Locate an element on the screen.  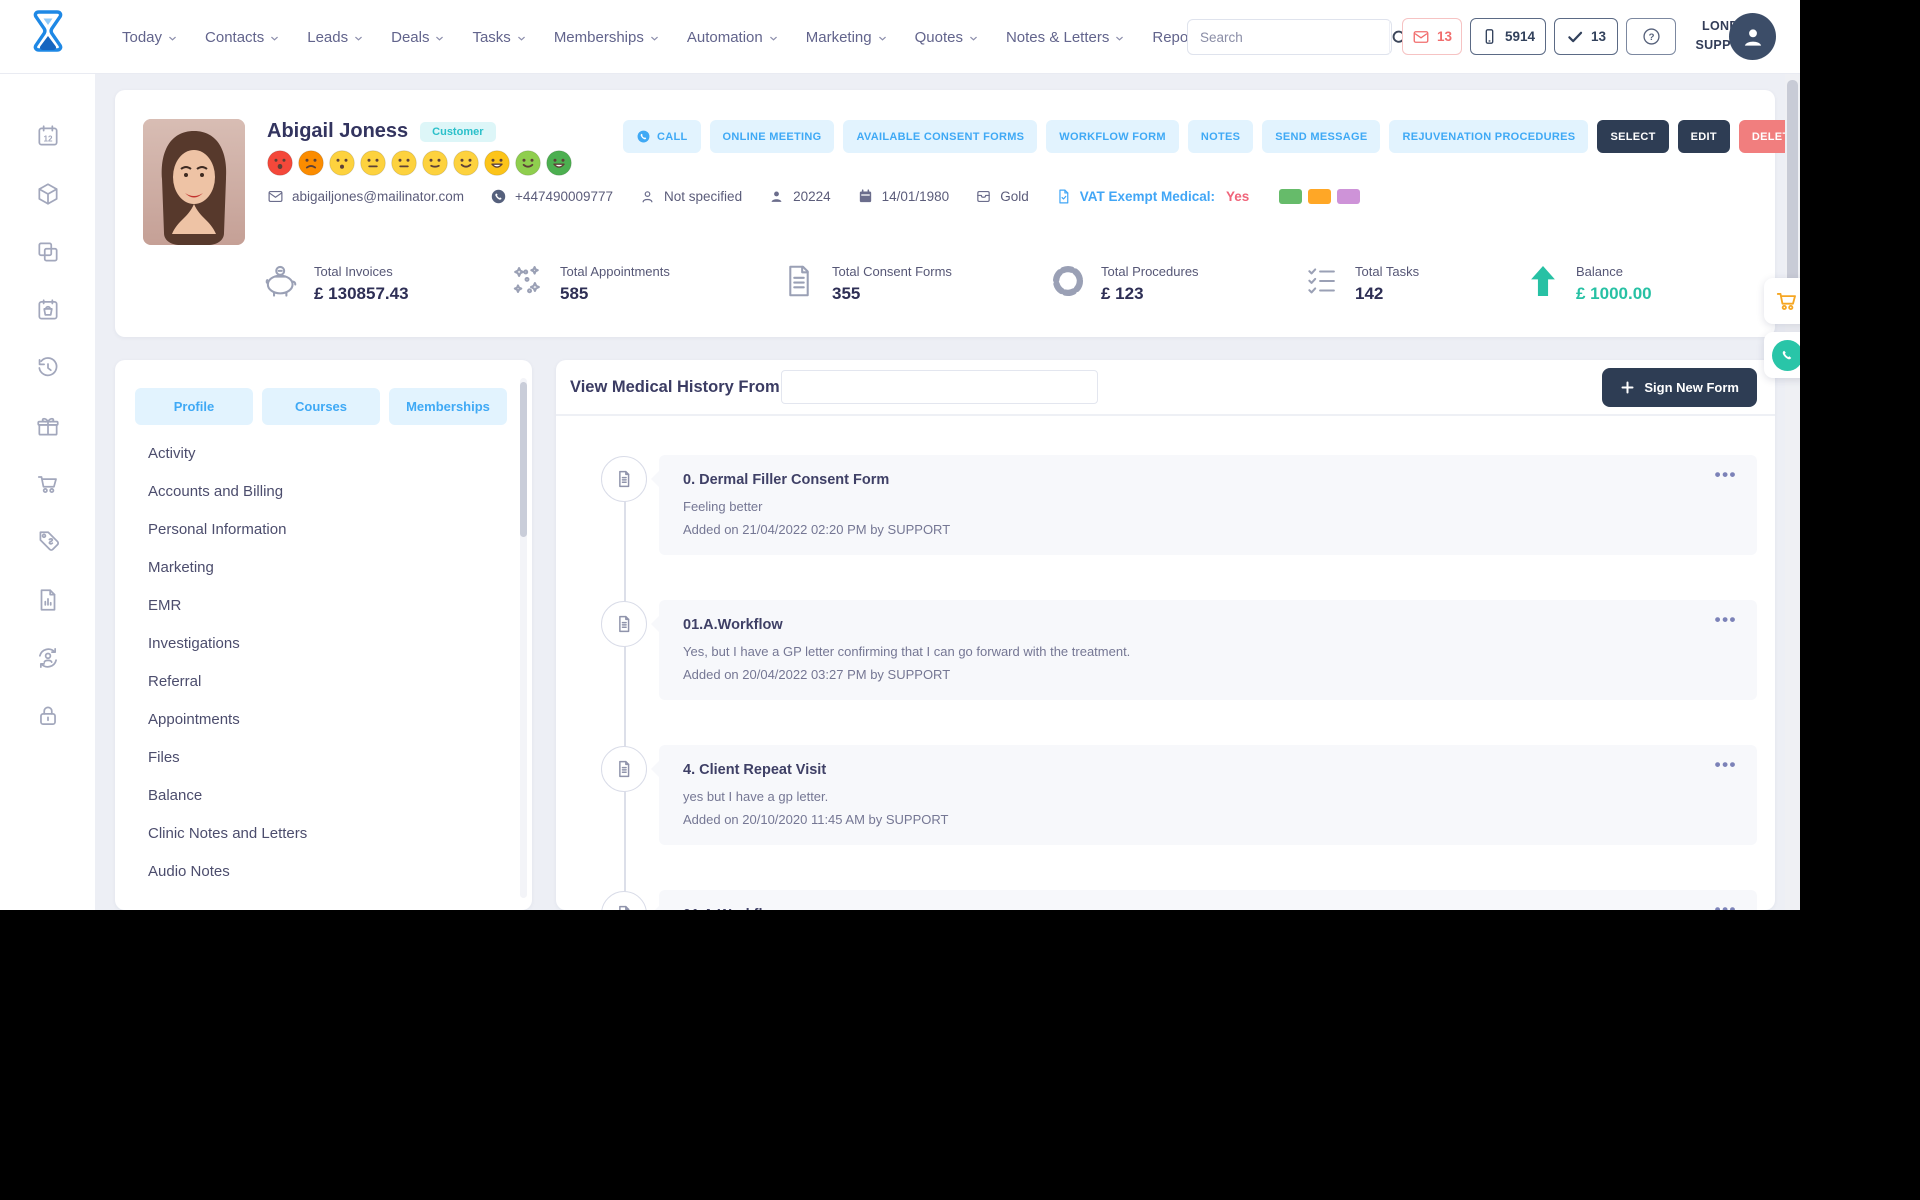
sidebar-calendar-12-icon: 12 is located at coordinates (48, 136).